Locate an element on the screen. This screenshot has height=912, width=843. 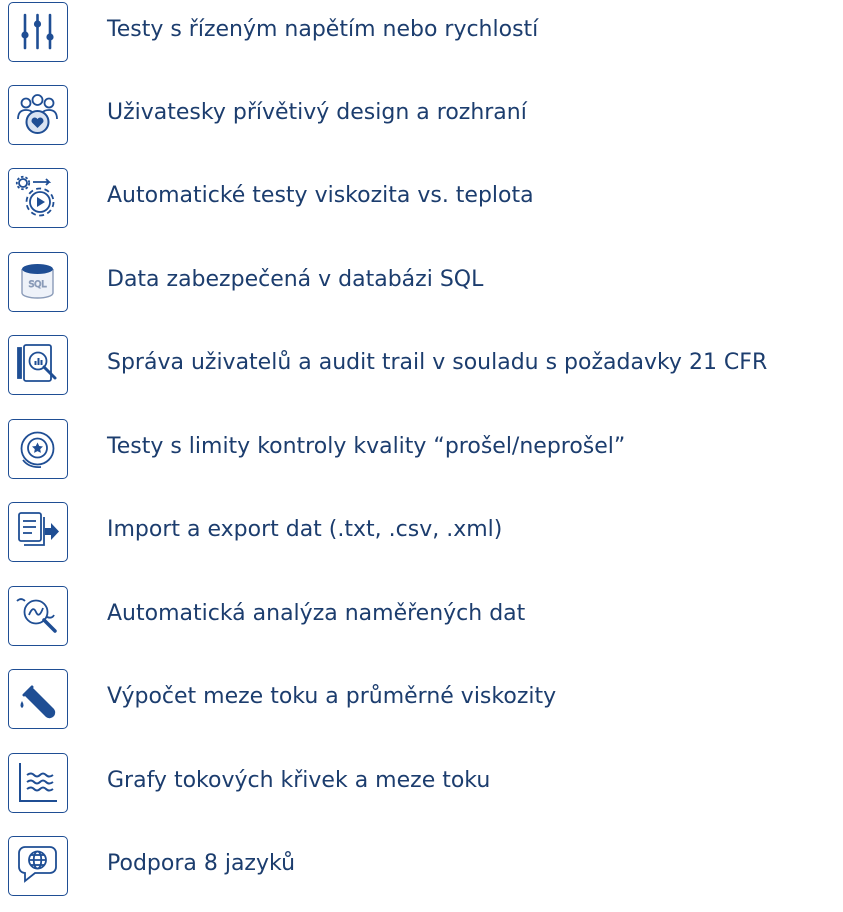
feature-item: Grafy tokových křivek a meze toku is located at coordinates (425, 783).